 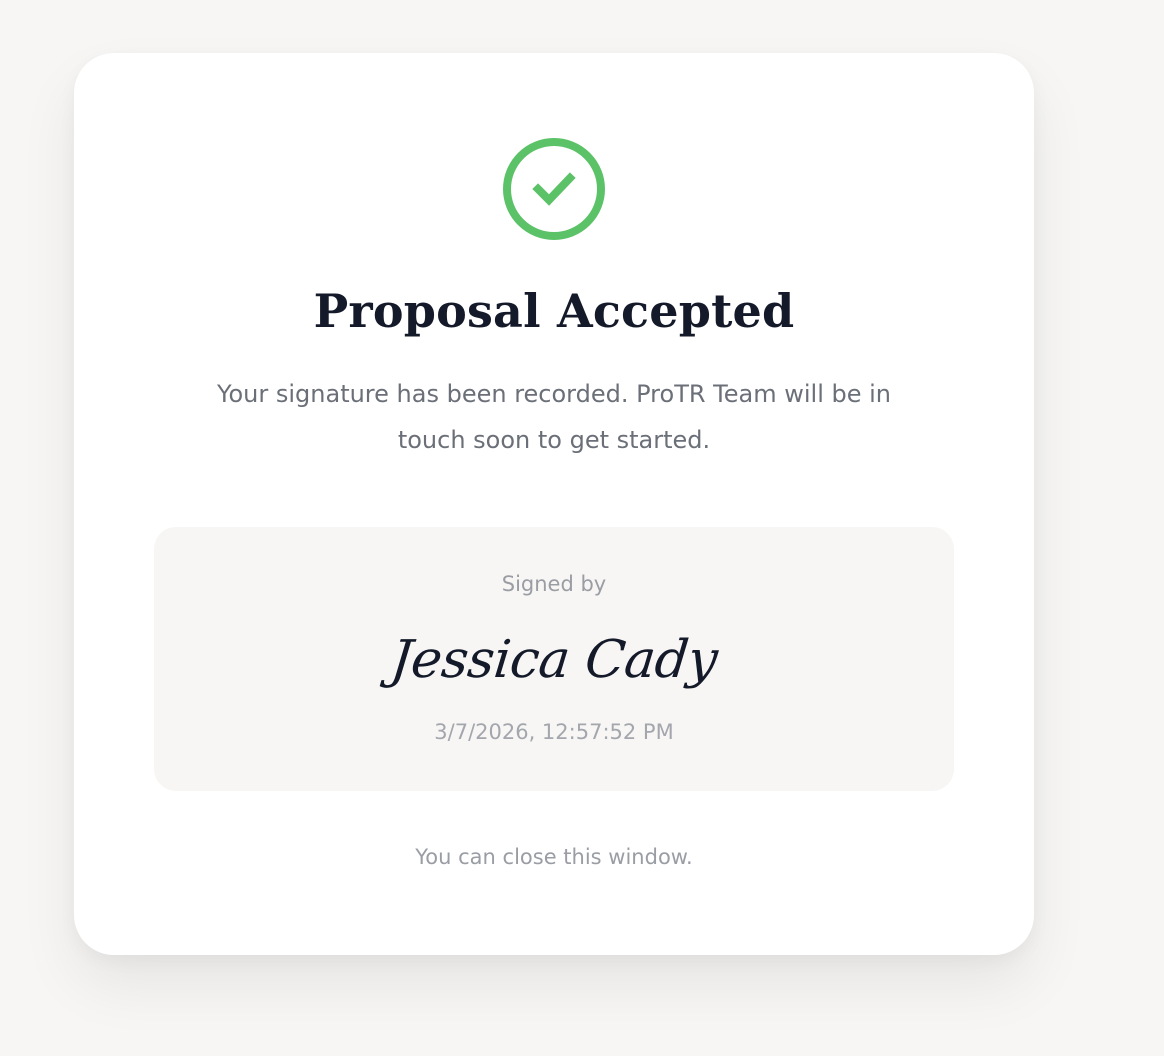 What do you see at coordinates (554, 584) in the screenshot?
I see `signed-by-label: Signed by` at bounding box center [554, 584].